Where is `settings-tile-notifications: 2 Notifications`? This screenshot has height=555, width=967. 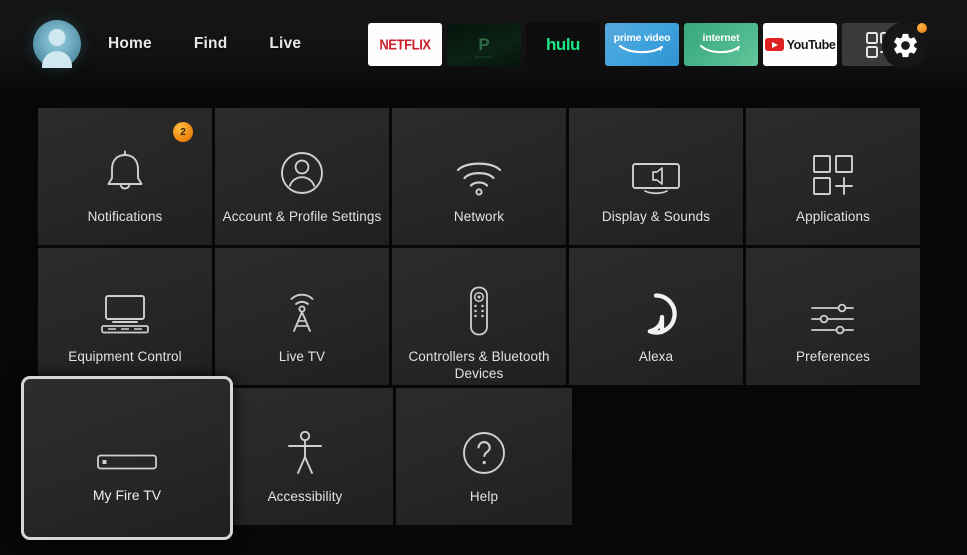
settings-tile-notifications: 2 Notifications is located at coordinates (125, 176).